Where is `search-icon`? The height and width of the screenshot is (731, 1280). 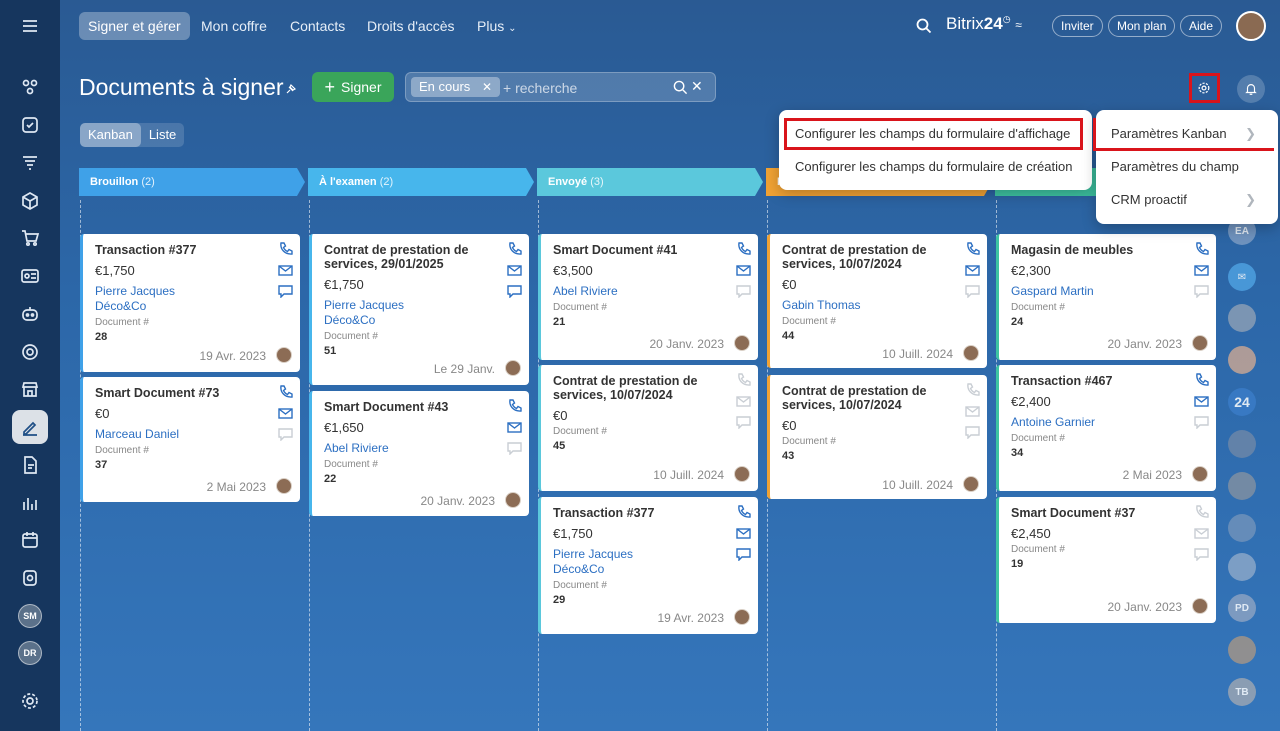 search-icon is located at coordinates (924, 26).